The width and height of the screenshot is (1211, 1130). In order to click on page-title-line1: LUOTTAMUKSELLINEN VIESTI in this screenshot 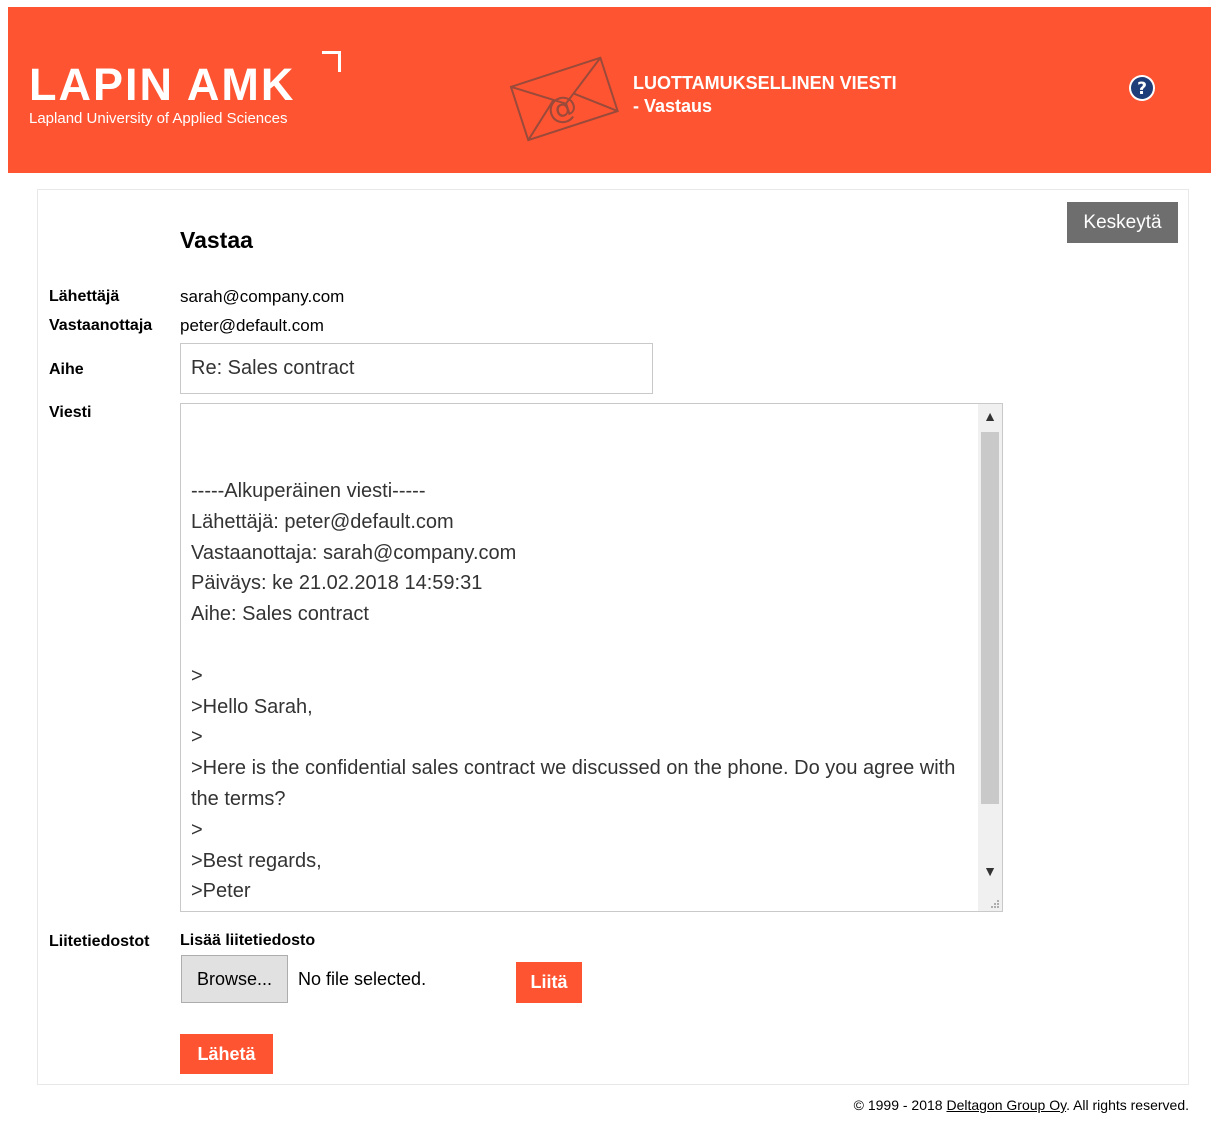, I will do `click(765, 83)`.